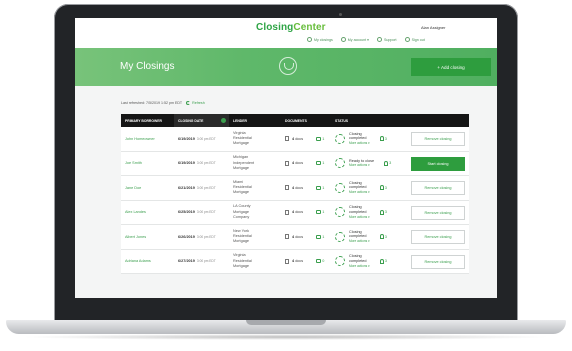 The image size is (572, 351). I want to click on borrower-link: John Homeowner, so click(140, 139).